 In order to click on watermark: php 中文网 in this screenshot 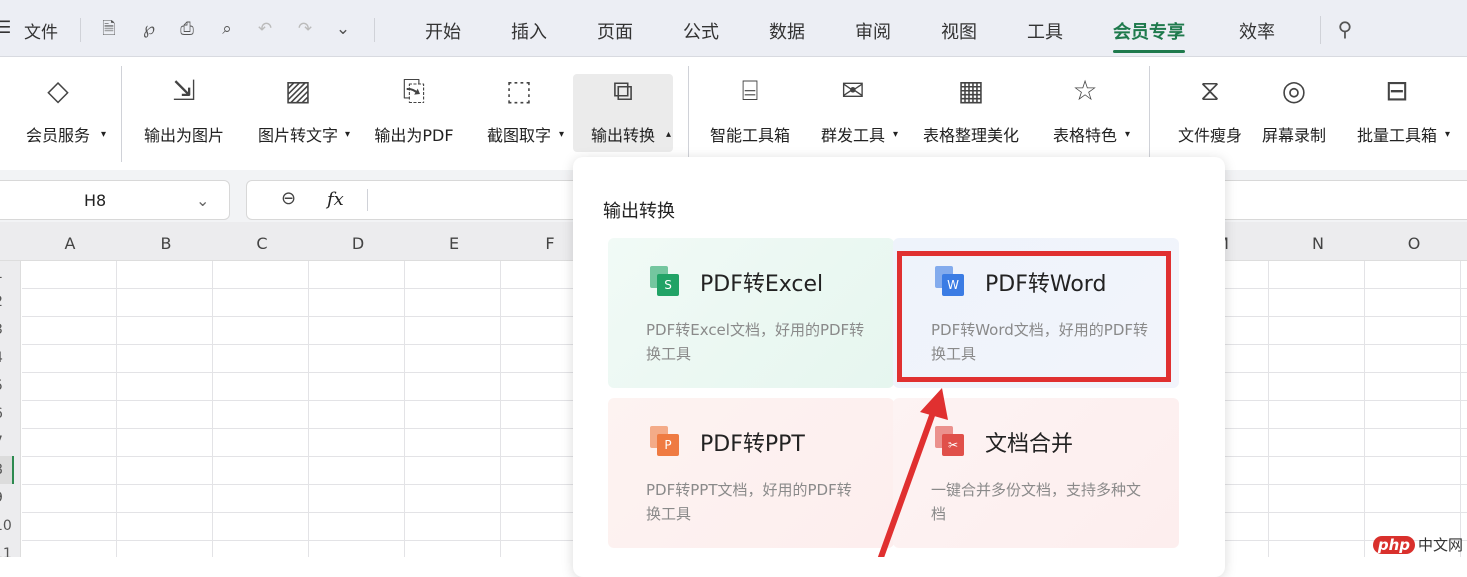, I will do `click(1417, 544)`.